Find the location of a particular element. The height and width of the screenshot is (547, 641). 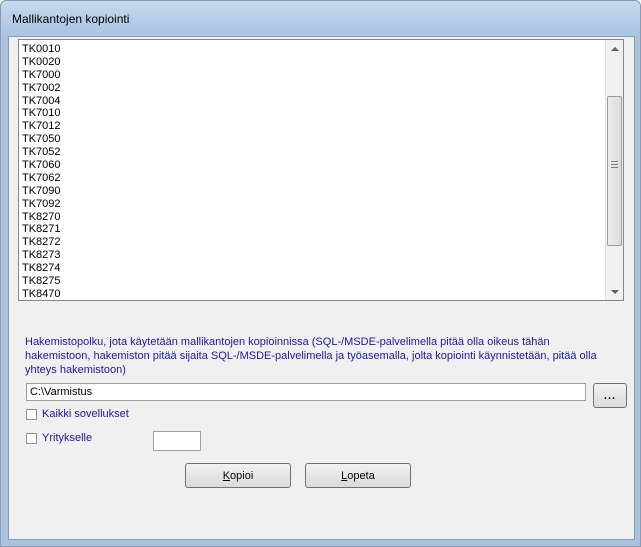

copy-mnemonic: K is located at coordinates (226, 475).